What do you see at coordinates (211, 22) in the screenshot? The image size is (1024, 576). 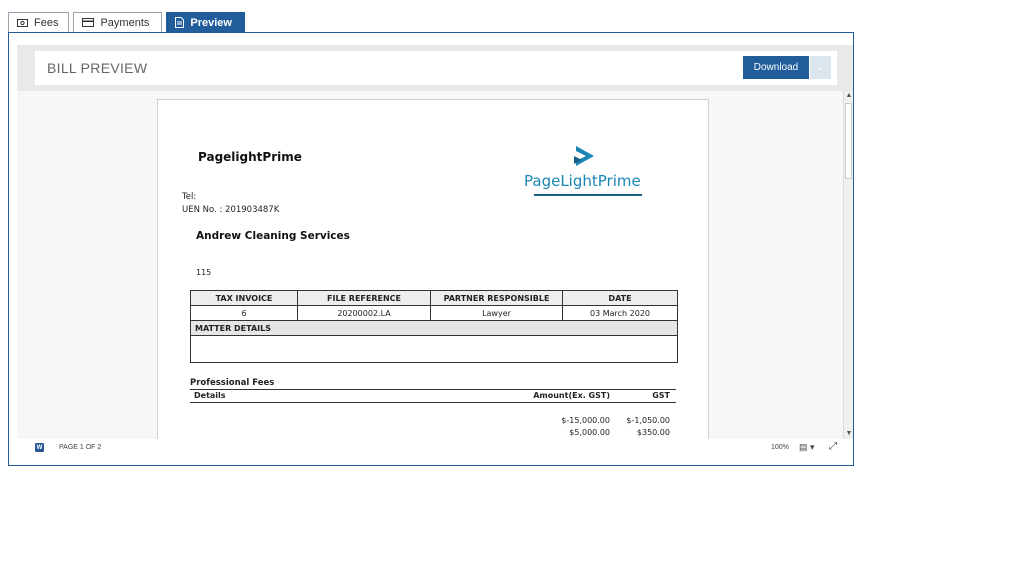 I see `tab-preview-label: Preview` at bounding box center [211, 22].